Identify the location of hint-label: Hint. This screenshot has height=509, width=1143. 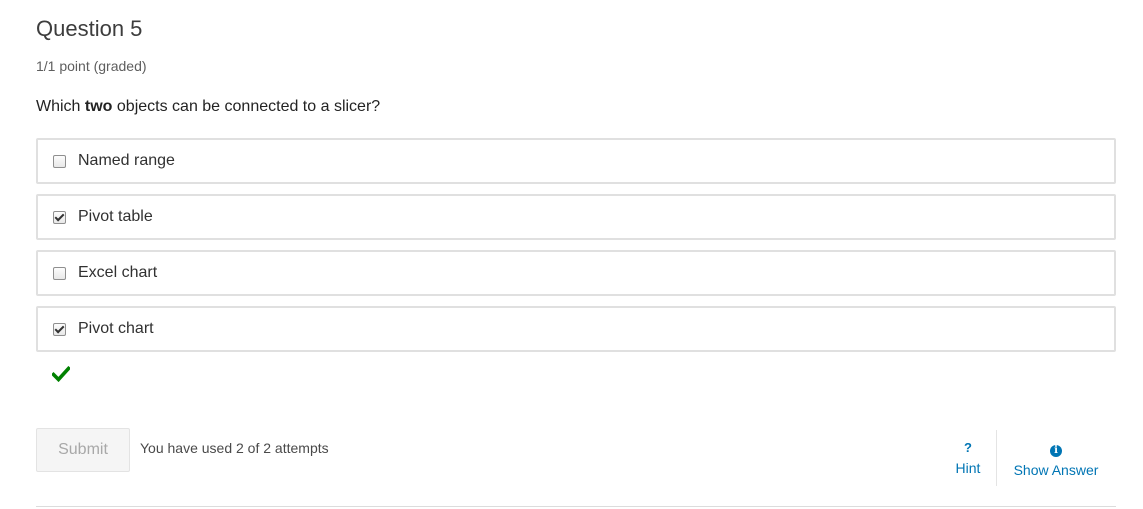
(968, 468).